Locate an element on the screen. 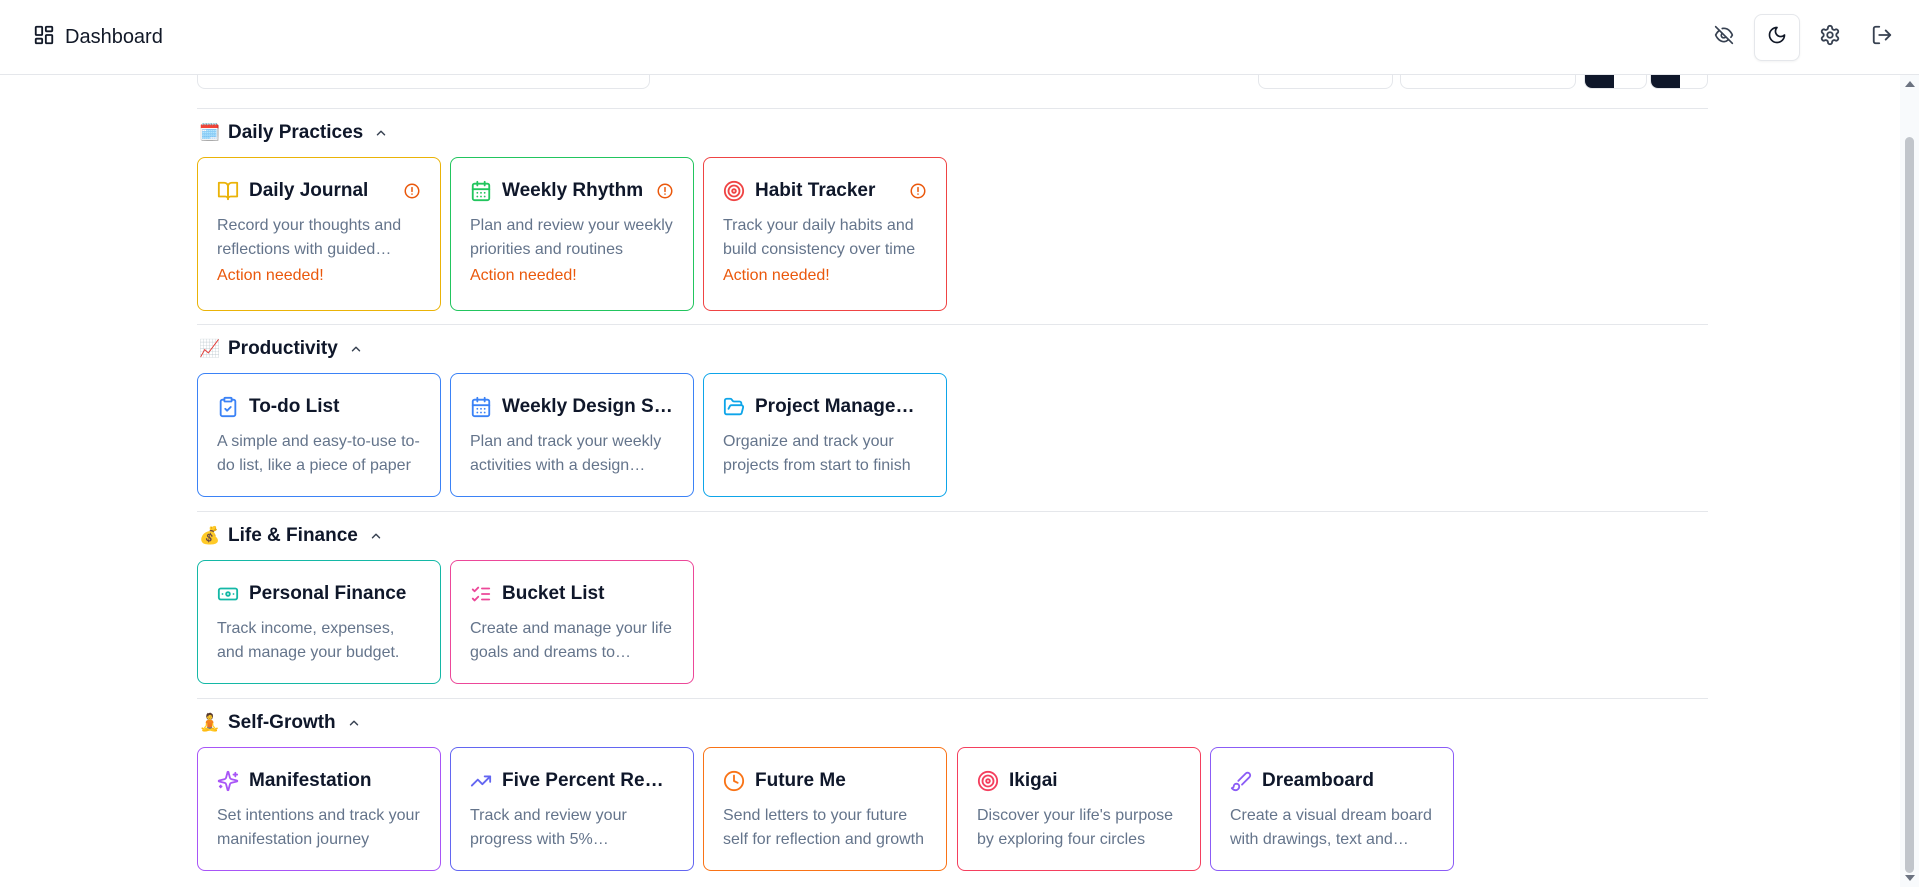 The width and height of the screenshot is (1919, 887). folder-open-icon is located at coordinates (734, 407).